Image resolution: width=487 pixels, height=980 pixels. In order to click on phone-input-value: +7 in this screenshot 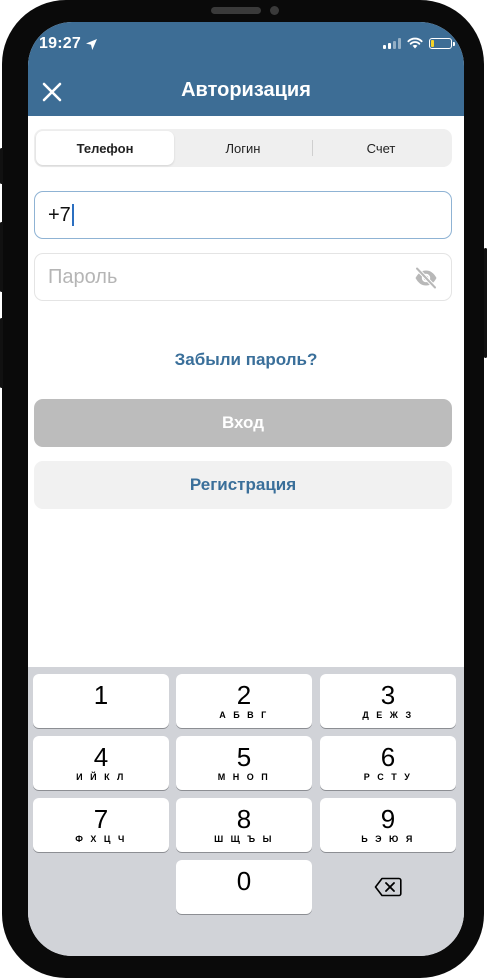, I will do `click(59, 214)`.